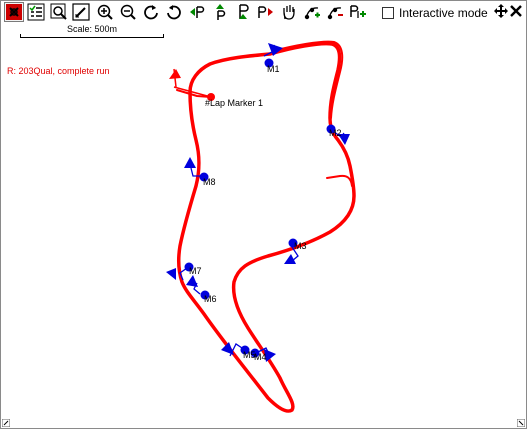 Image resolution: width=527 pixels, height=429 pixels. I want to click on marker-m7: M7, so click(184, 271).